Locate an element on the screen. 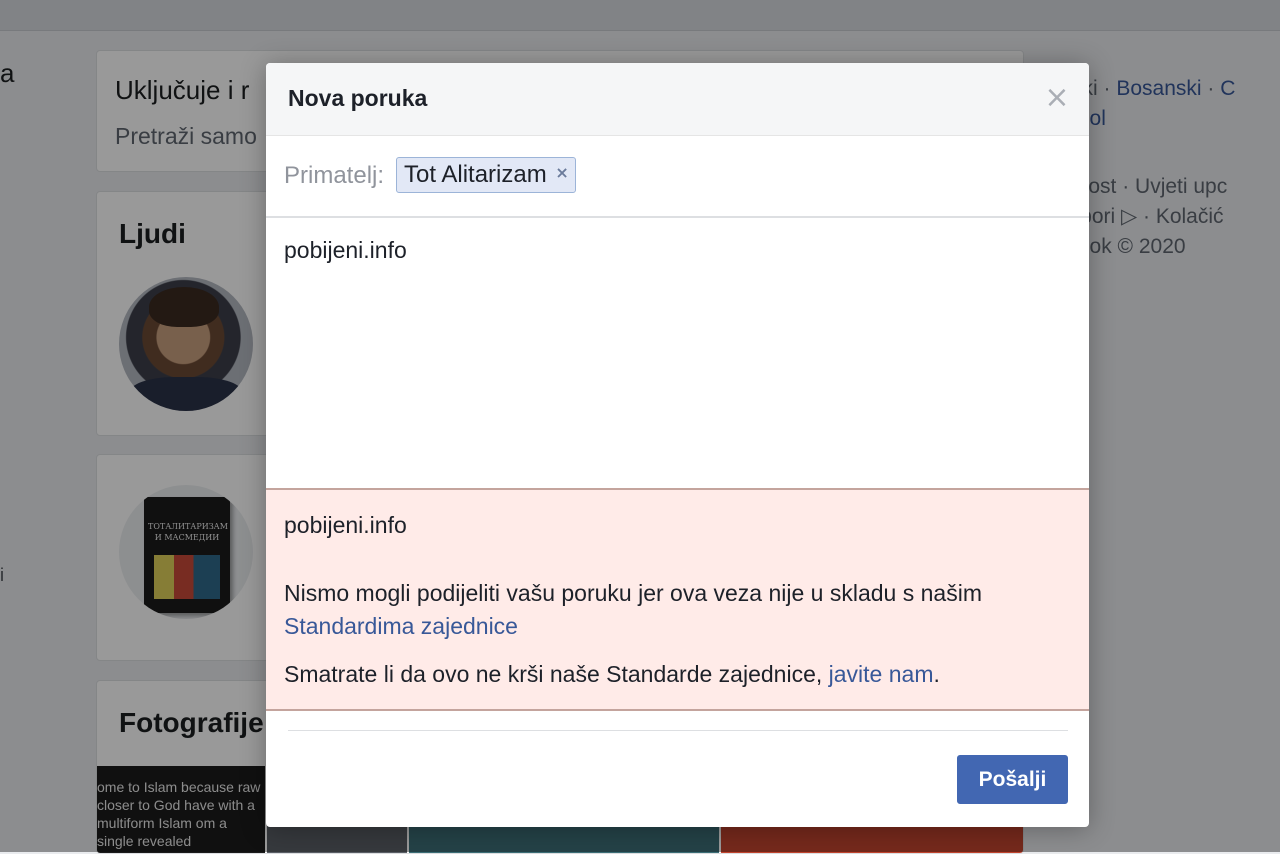  community-standards-link: Standardima zajednice is located at coordinates (401, 626).